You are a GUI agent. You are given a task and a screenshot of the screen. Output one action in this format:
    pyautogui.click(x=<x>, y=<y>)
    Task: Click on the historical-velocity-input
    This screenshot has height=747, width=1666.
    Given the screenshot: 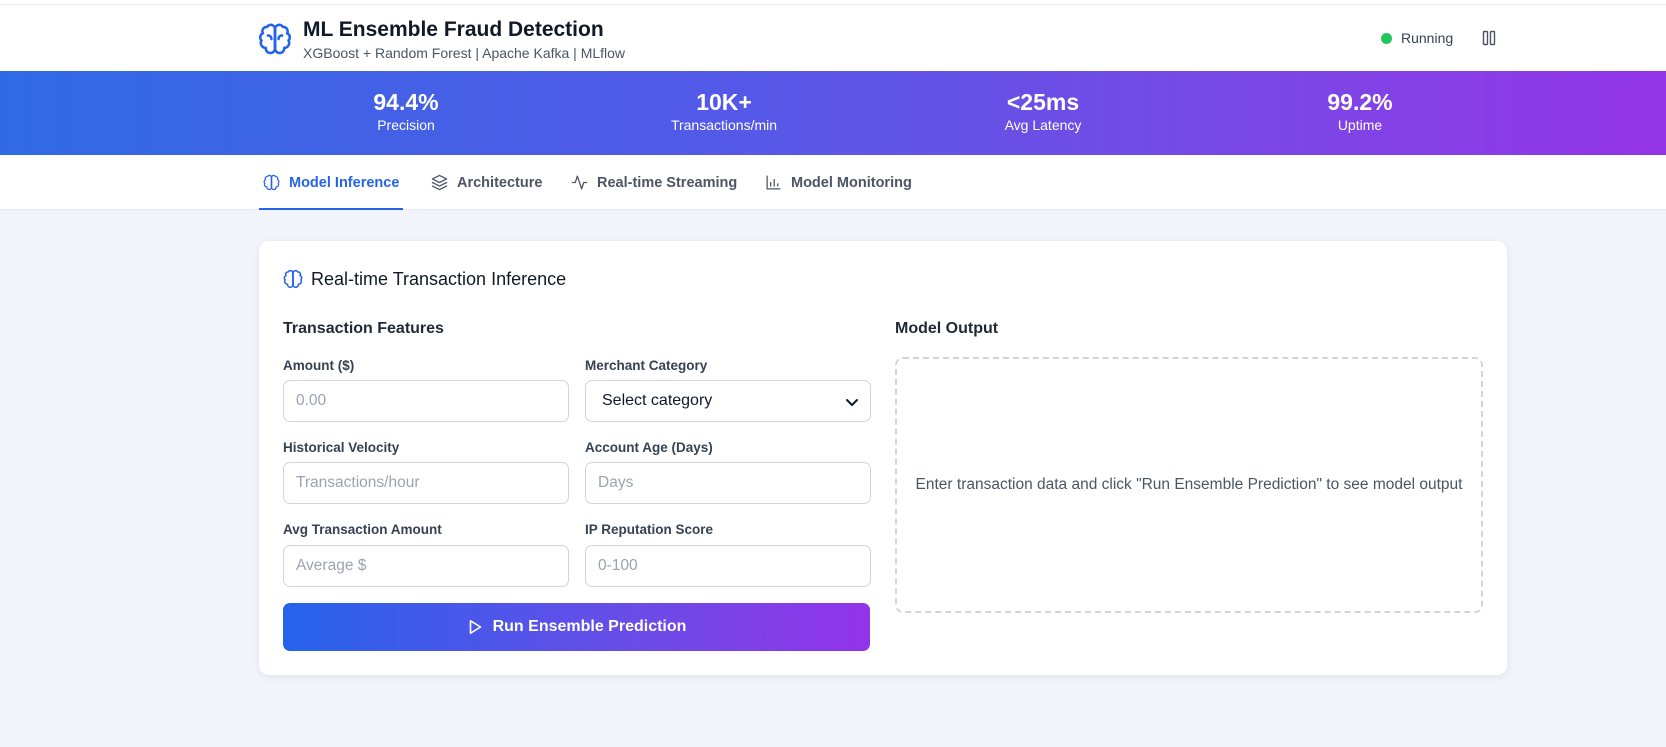 What is the action you would take?
    pyautogui.click(x=426, y=483)
    